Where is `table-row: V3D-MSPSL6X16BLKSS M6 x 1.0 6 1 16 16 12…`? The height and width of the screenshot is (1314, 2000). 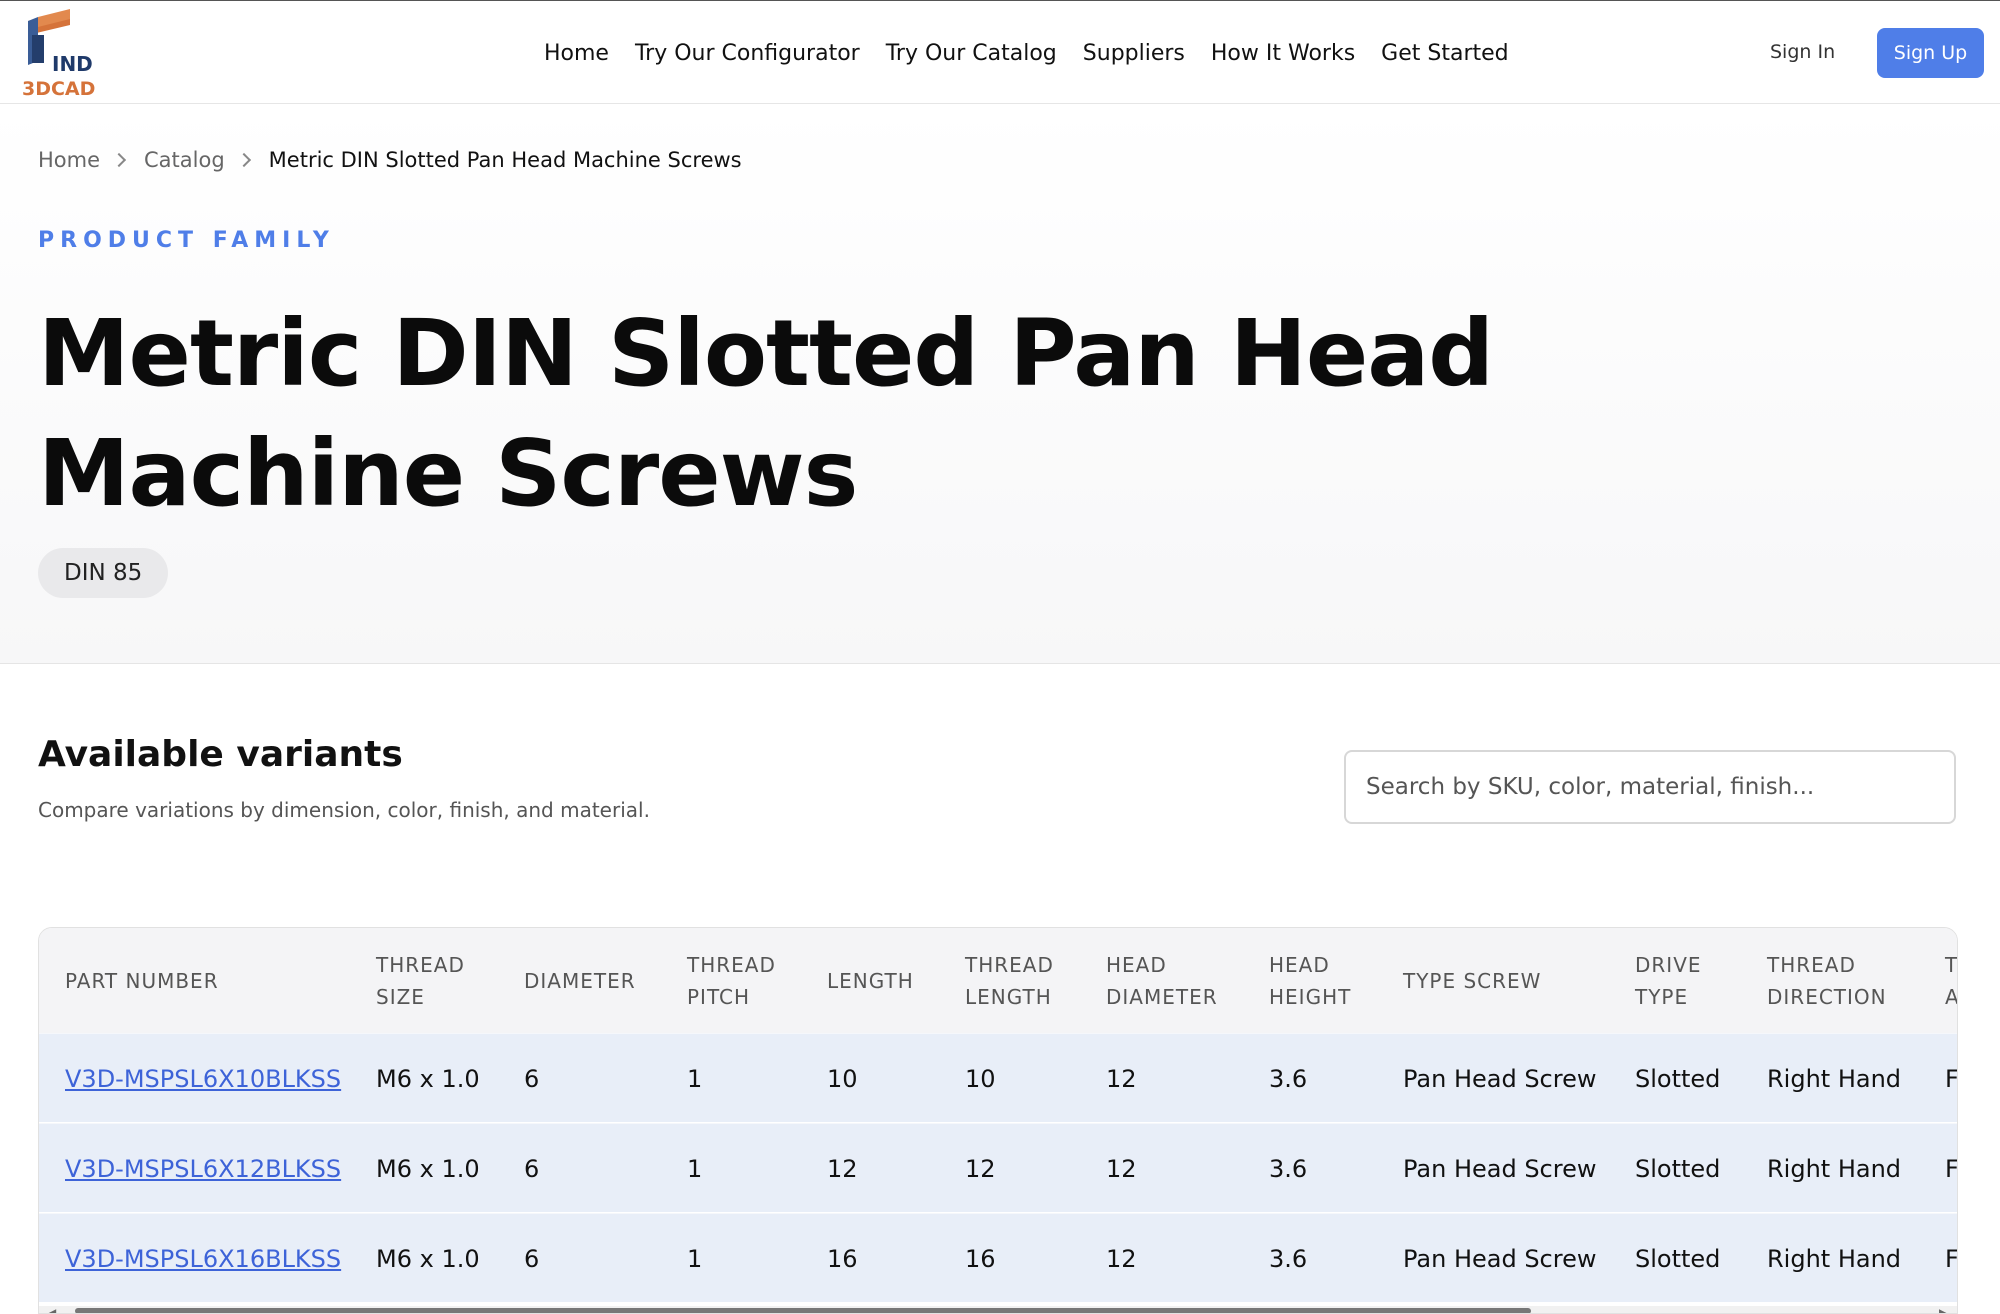 table-row: V3D-MSPSL6X16BLKSS M6 x 1.0 6 1 16 16 12… is located at coordinates (998, 1258).